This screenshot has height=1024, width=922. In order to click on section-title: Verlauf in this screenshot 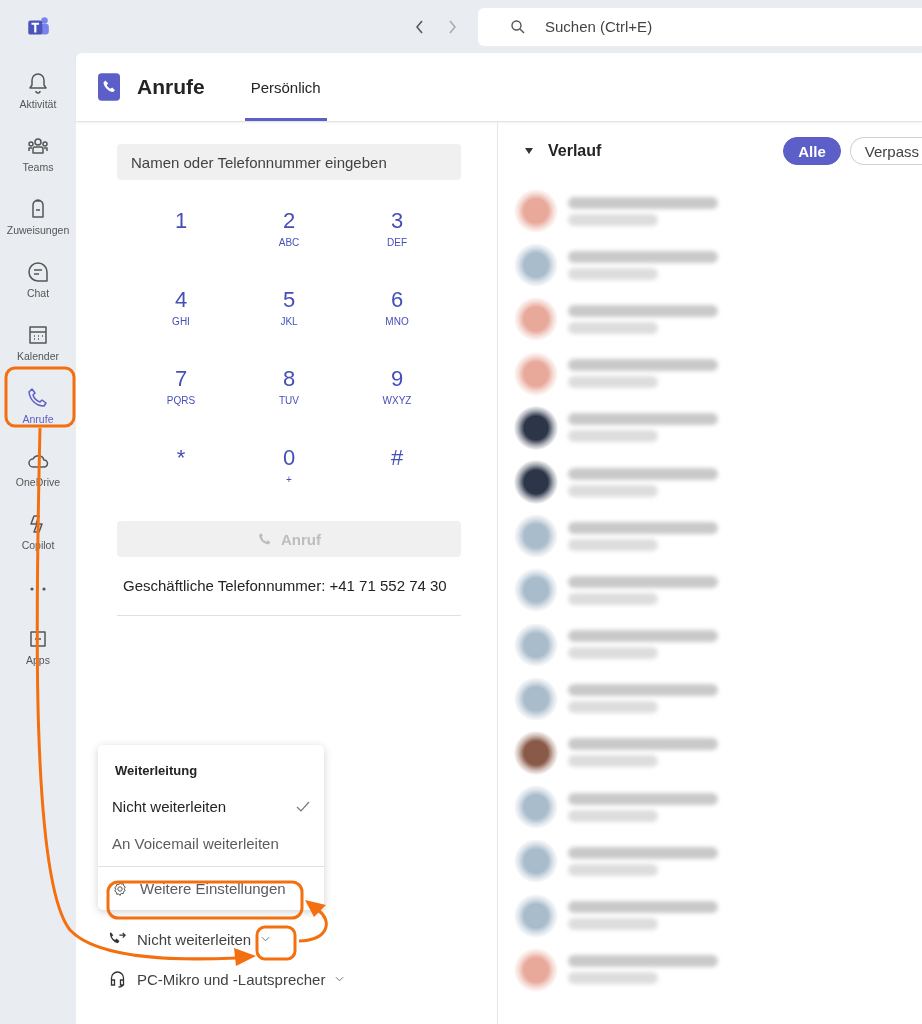, I will do `click(575, 151)`.